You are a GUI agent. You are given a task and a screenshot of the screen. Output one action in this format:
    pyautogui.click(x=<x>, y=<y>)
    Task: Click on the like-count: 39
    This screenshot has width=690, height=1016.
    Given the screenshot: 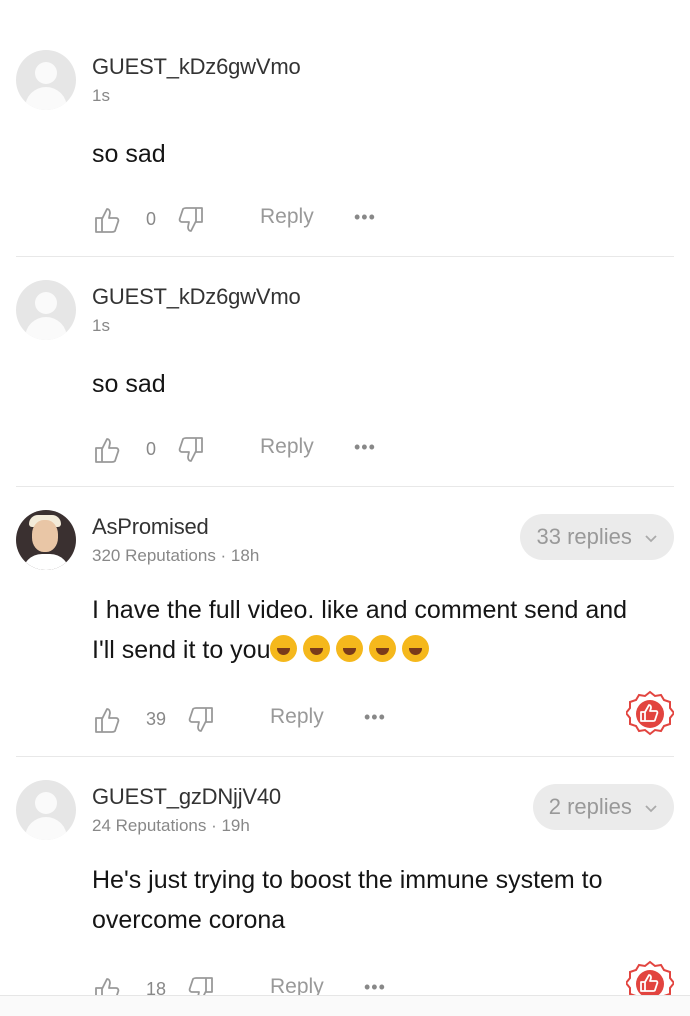 What is the action you would take?
    pyautogui.click(x=156, y=719)
    